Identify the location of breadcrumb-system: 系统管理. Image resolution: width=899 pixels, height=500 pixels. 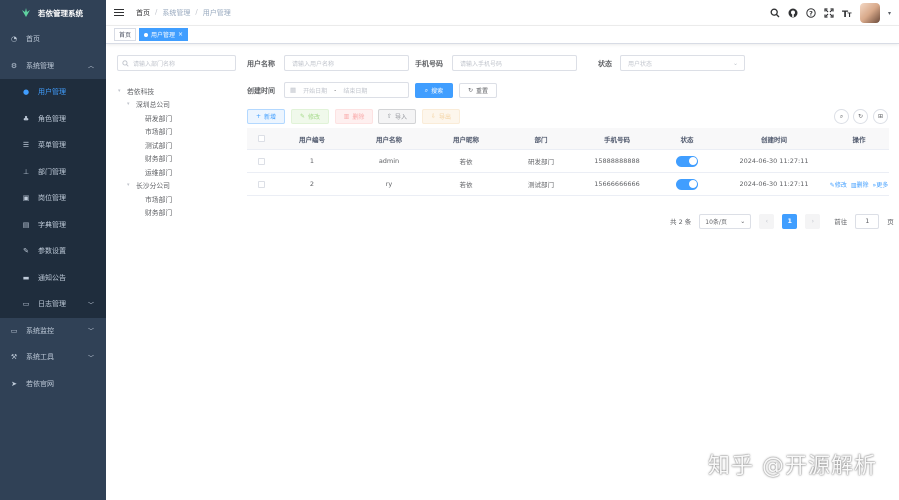
(176, 12).